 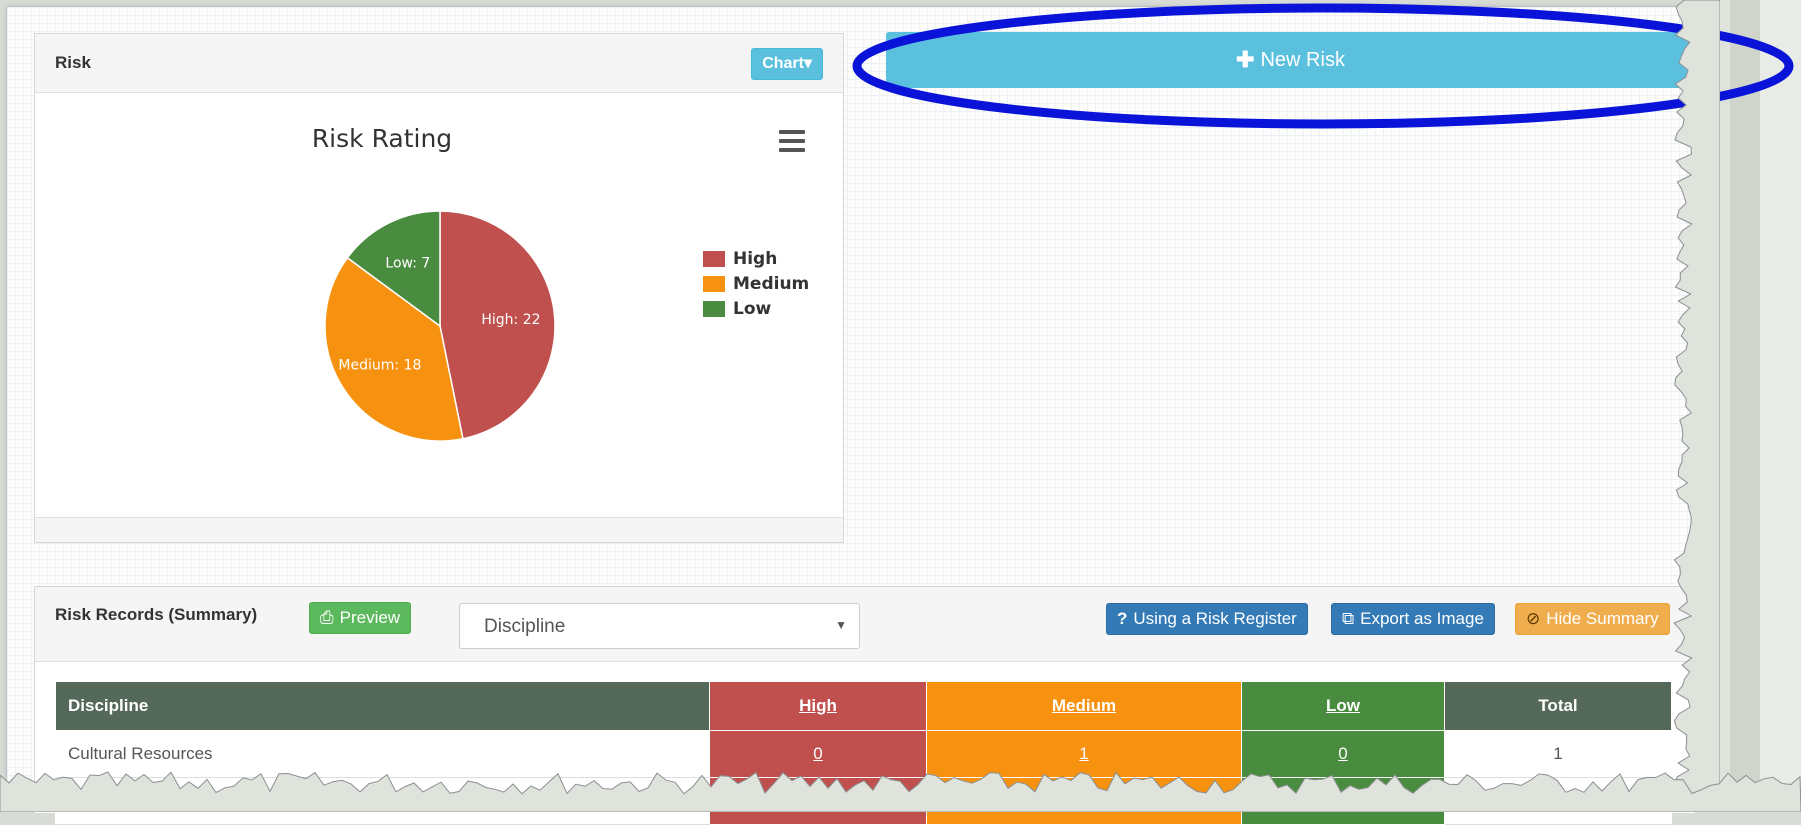 What do you see at coordinates (407, 263) in the screenshot?
I see `pie-label-low: Low: 7` at bounding box center [407, 263].